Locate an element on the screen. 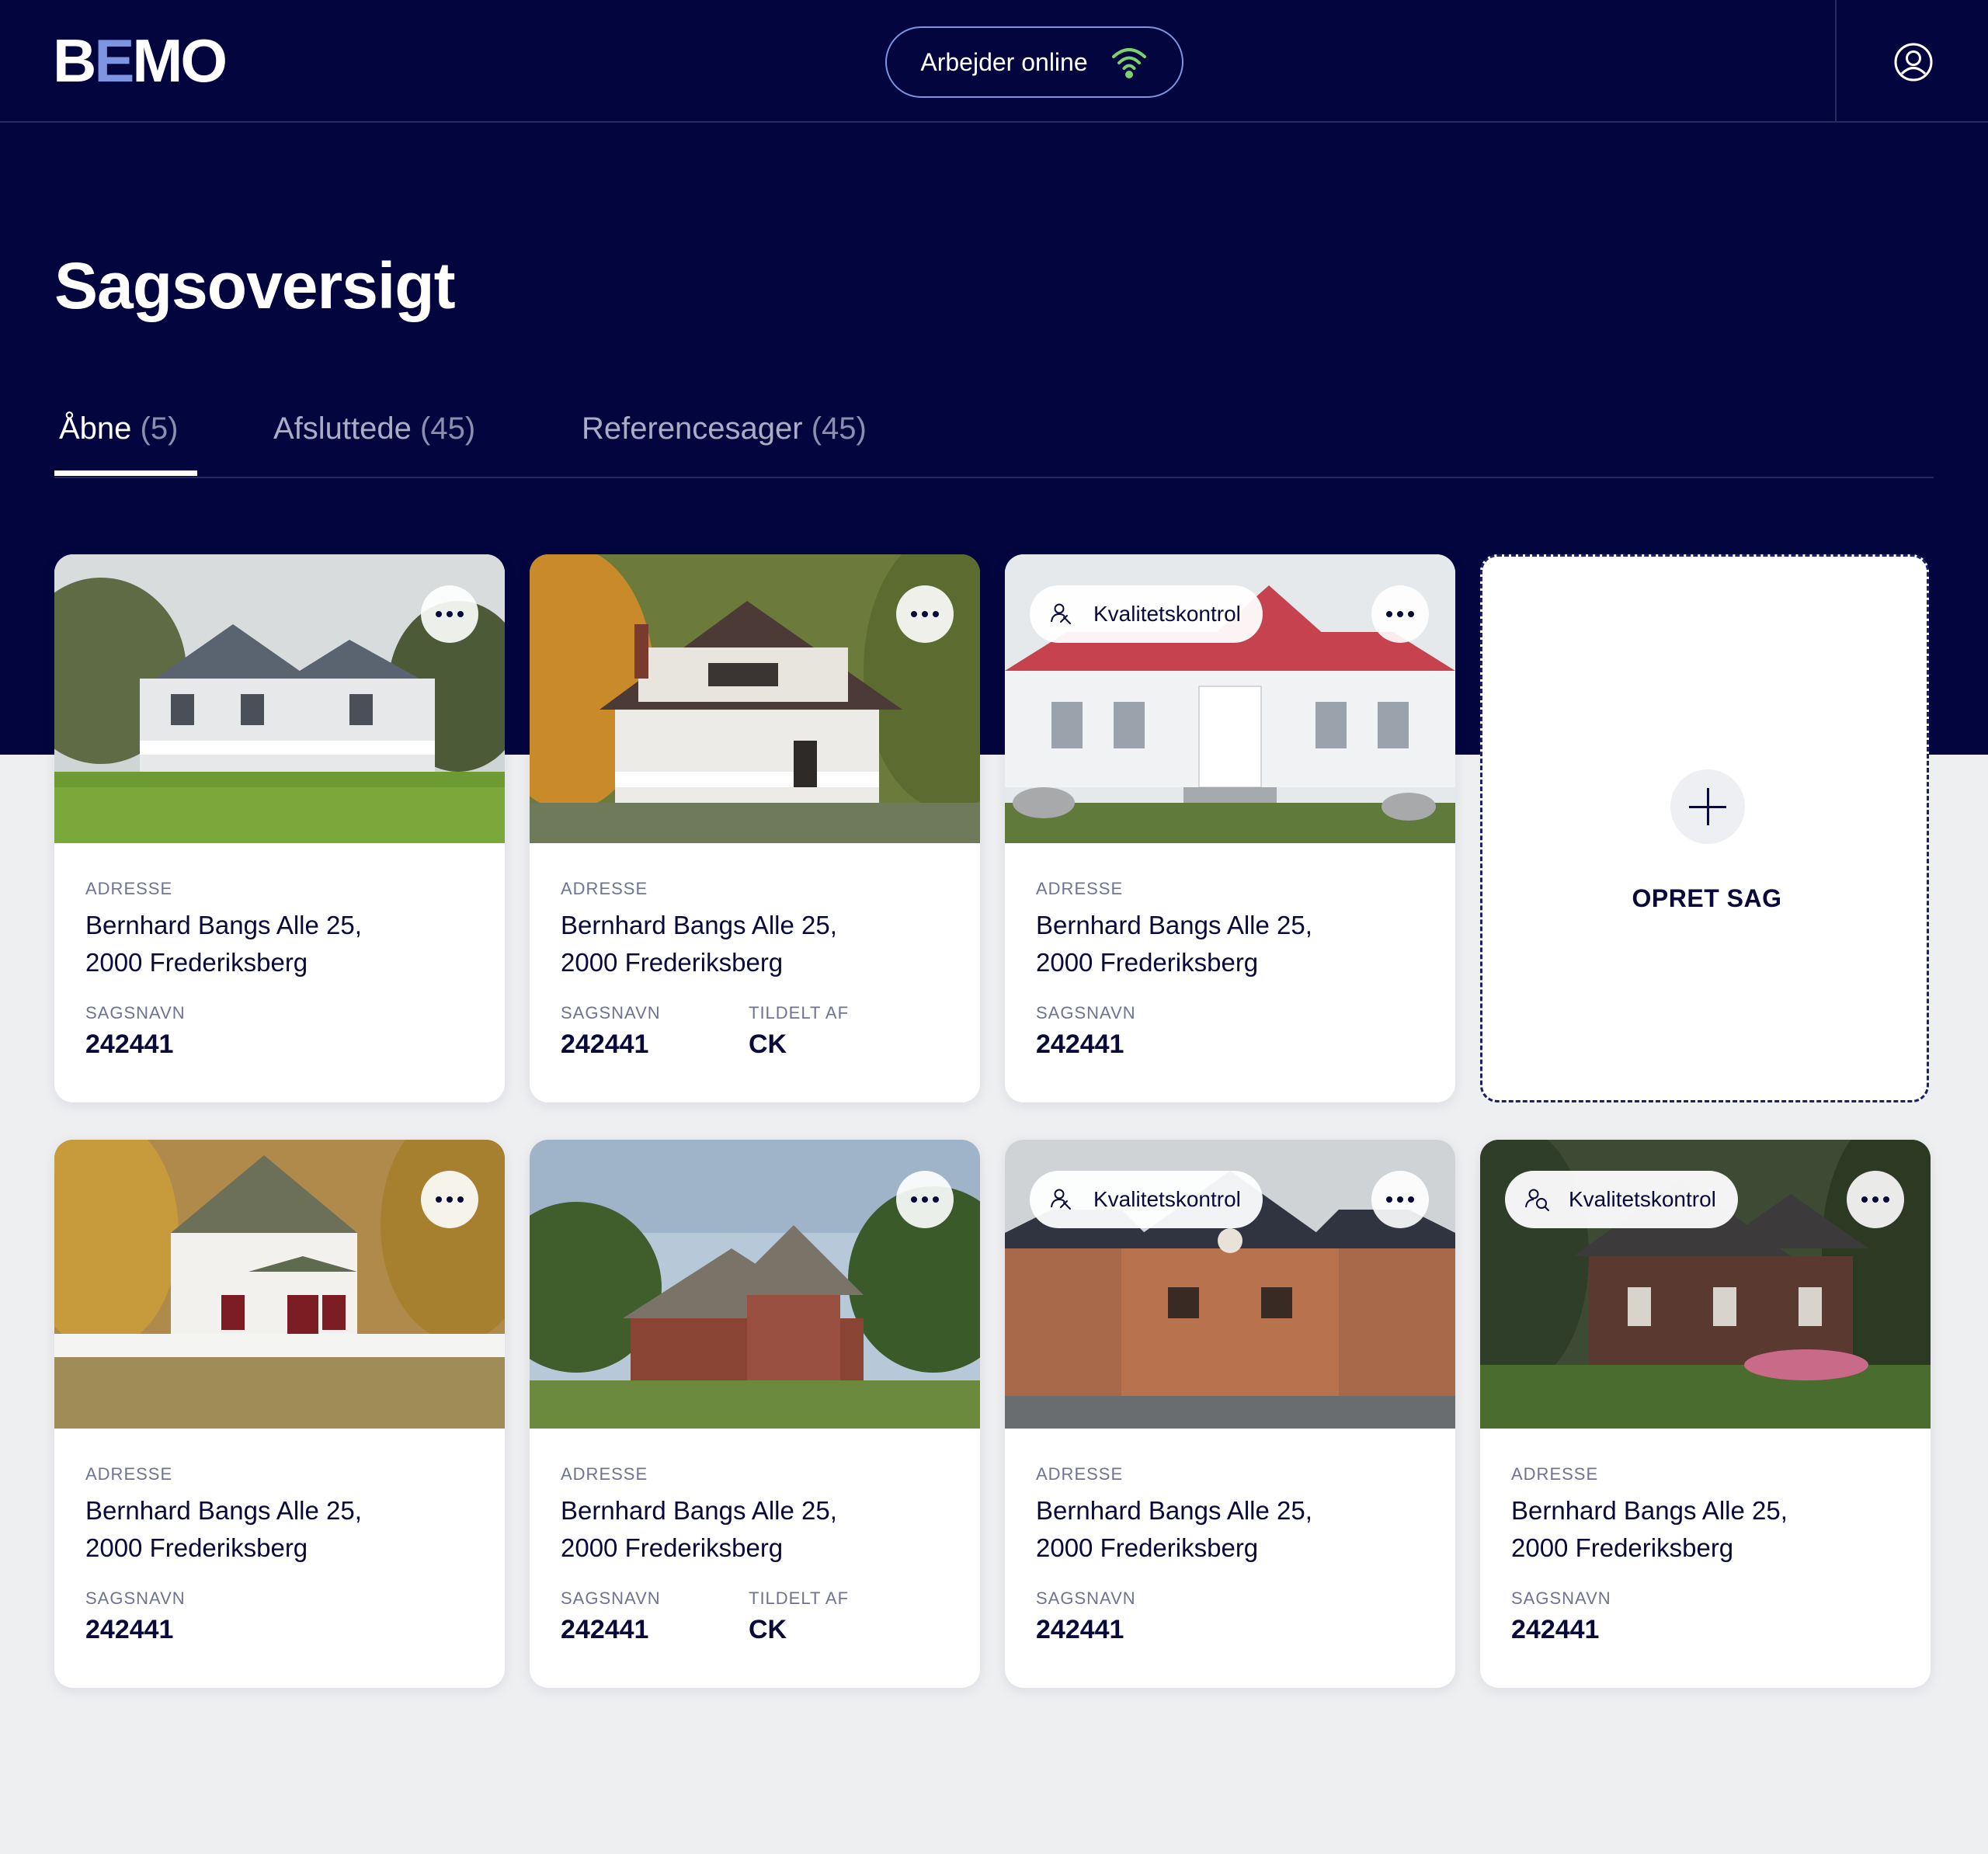 Image resolution: width=1988 pixels, height=1854 pixels. top-bar: BEMO Arbejder online is located at coordinates (994, 61).